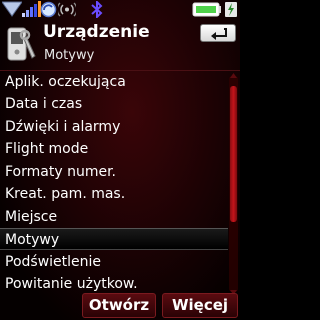  What do you see at coordinates (31, 9) in the screenshot?
I see `network-bars-icon` at bounding box center [31, 9].